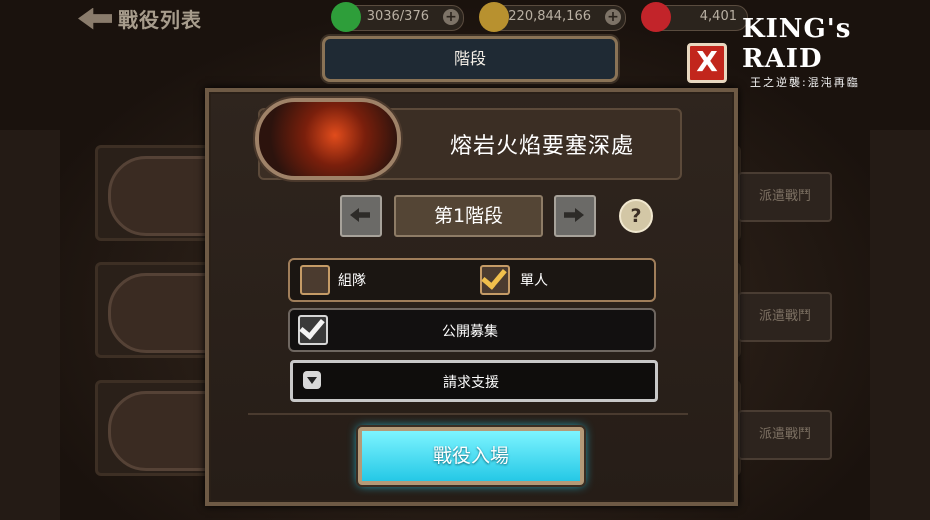 This screenshot has width=930, height=520. What do you see at coordinates (30, 325) in the screenshot?
I see `left-pillar-decoration` at bounding box center [30, 325].